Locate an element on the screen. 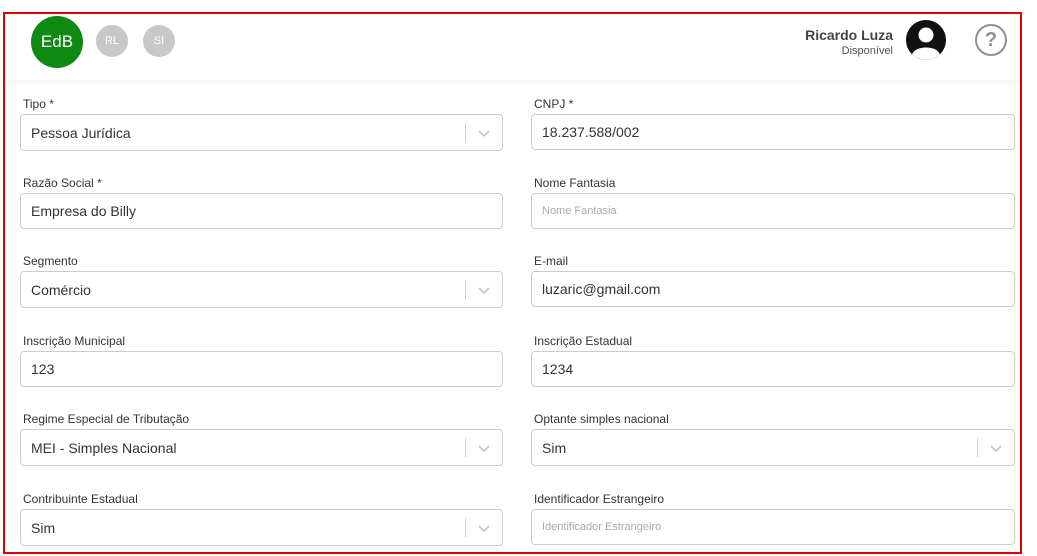 Image resolution: width=1037 pixels, height=556 pixels. input-inscricao-municipal-value: 123 is located at coordinates (43, 369).